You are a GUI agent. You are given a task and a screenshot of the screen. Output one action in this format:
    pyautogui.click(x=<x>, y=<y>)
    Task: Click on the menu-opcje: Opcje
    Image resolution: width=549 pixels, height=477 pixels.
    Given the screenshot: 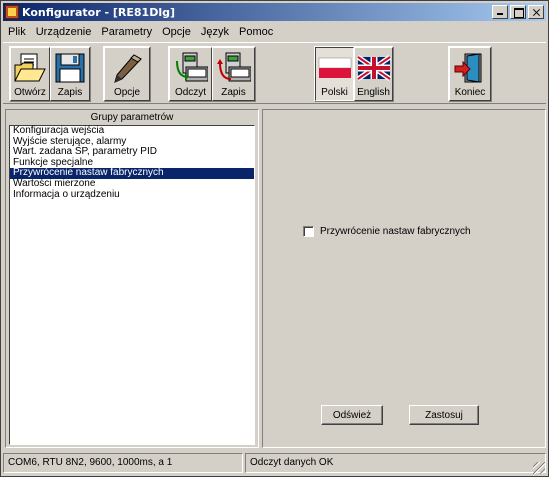 What is the action you would take?
    pyautogui.click(x=176, y=32)
    